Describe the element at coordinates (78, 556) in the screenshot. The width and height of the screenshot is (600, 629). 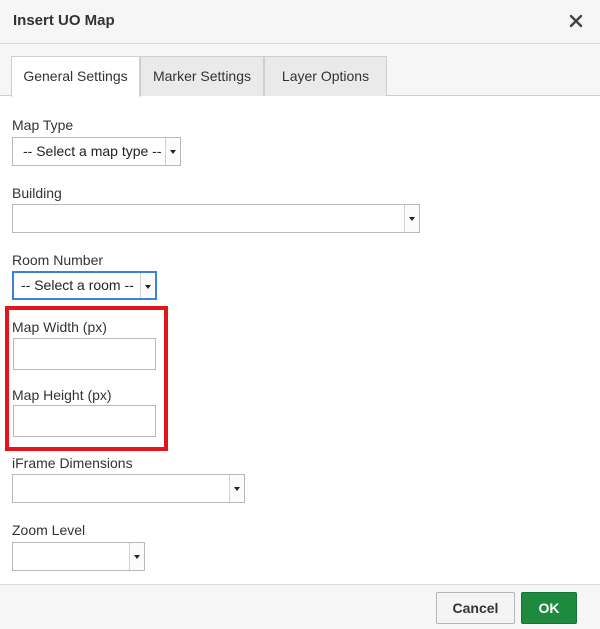
I see `zoom-level-select` at that location.